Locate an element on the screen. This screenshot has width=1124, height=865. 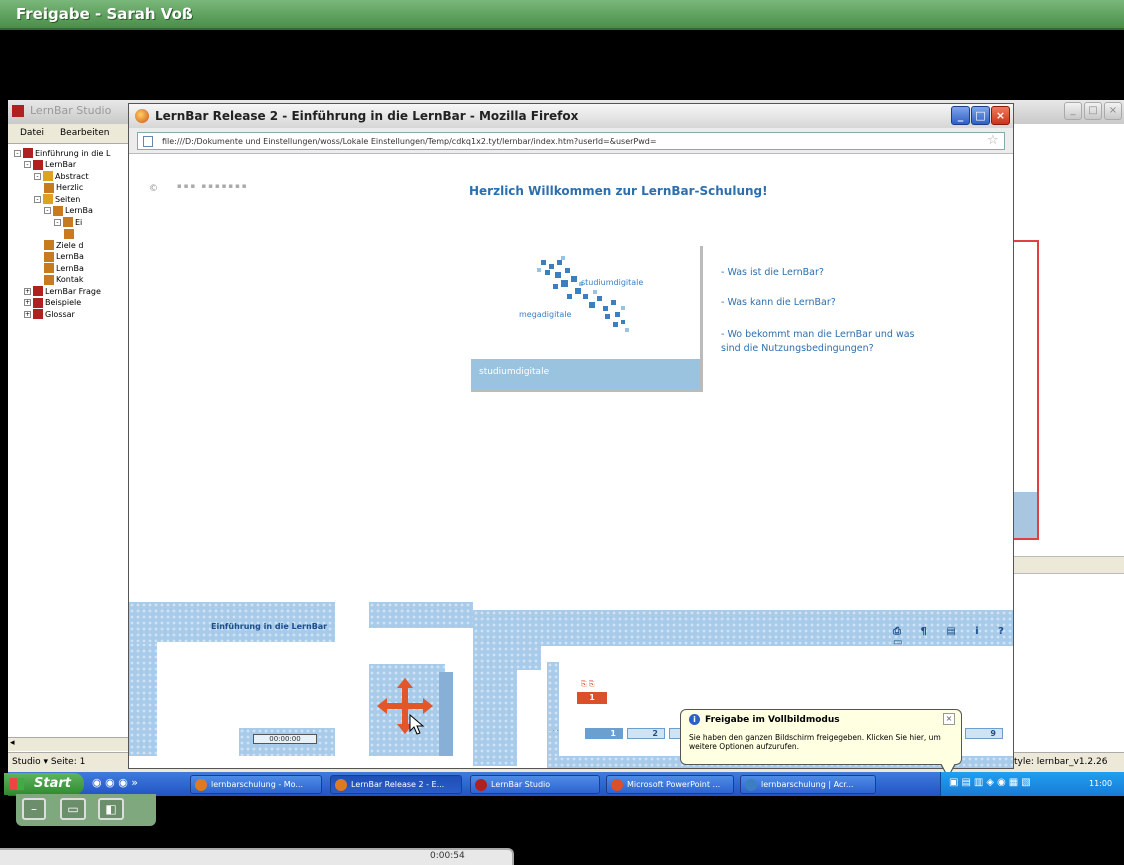
copyright-icon: © is located at coordinates (153, 189).